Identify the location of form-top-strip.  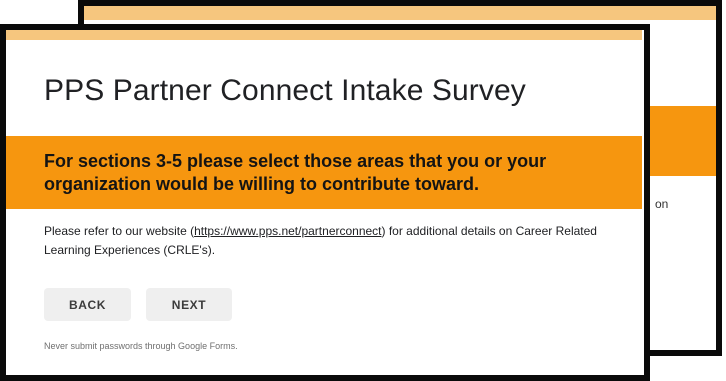
(324, 35).